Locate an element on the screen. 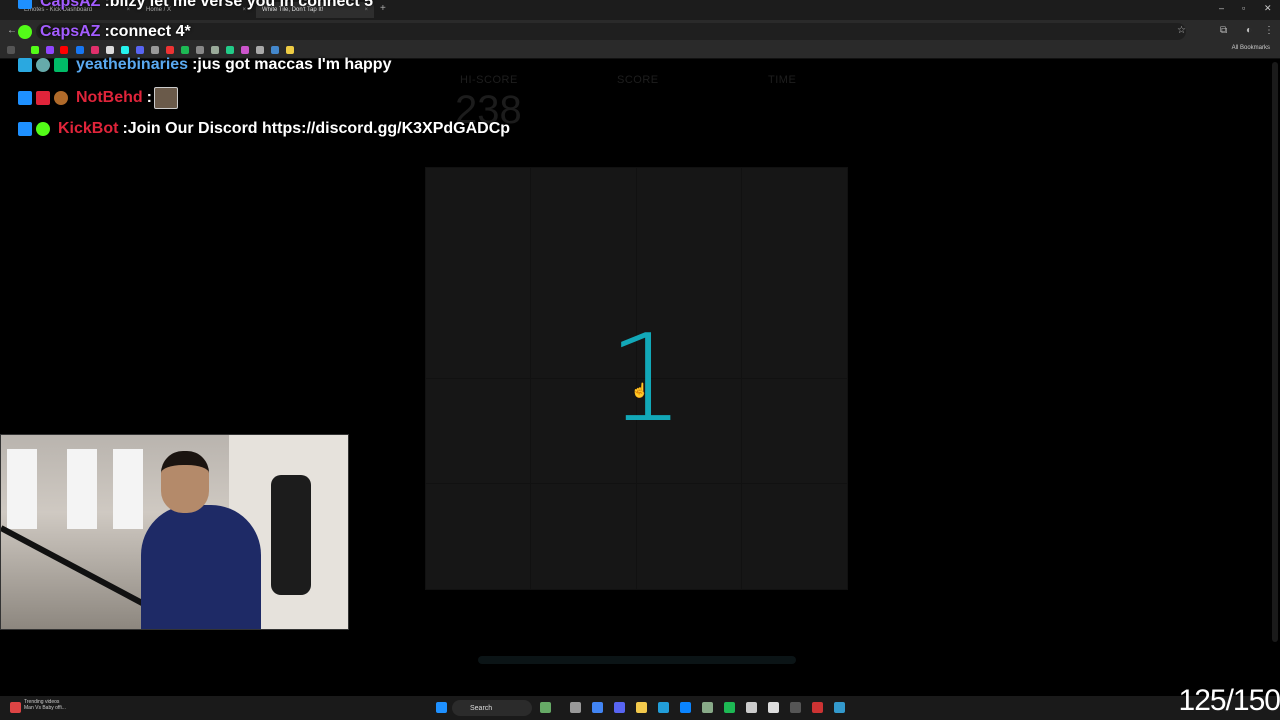 The image size is (1280, 720). hi-score-label: HI-SCORE is located at coordinates (489, 80).